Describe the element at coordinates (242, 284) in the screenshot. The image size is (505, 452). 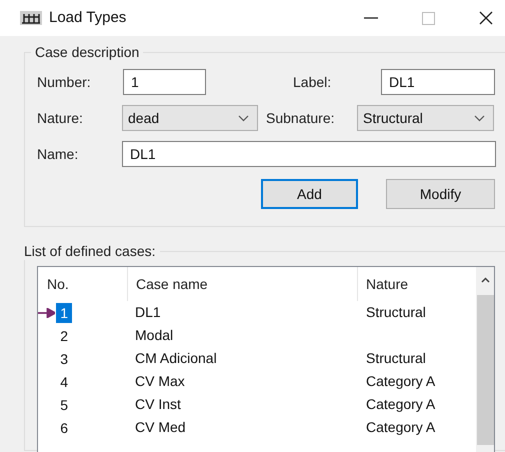
I see `column-header: Case name` at that location.